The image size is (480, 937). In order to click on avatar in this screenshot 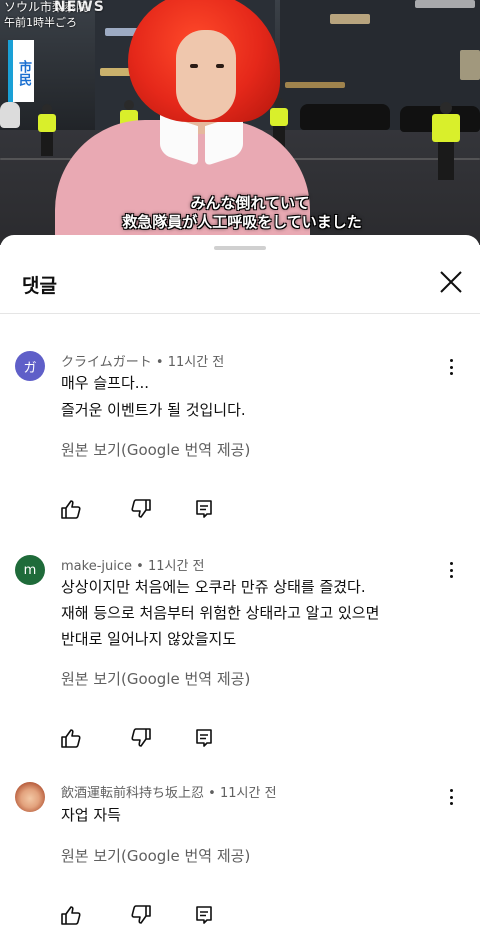, I will do `click(30, 797)`.